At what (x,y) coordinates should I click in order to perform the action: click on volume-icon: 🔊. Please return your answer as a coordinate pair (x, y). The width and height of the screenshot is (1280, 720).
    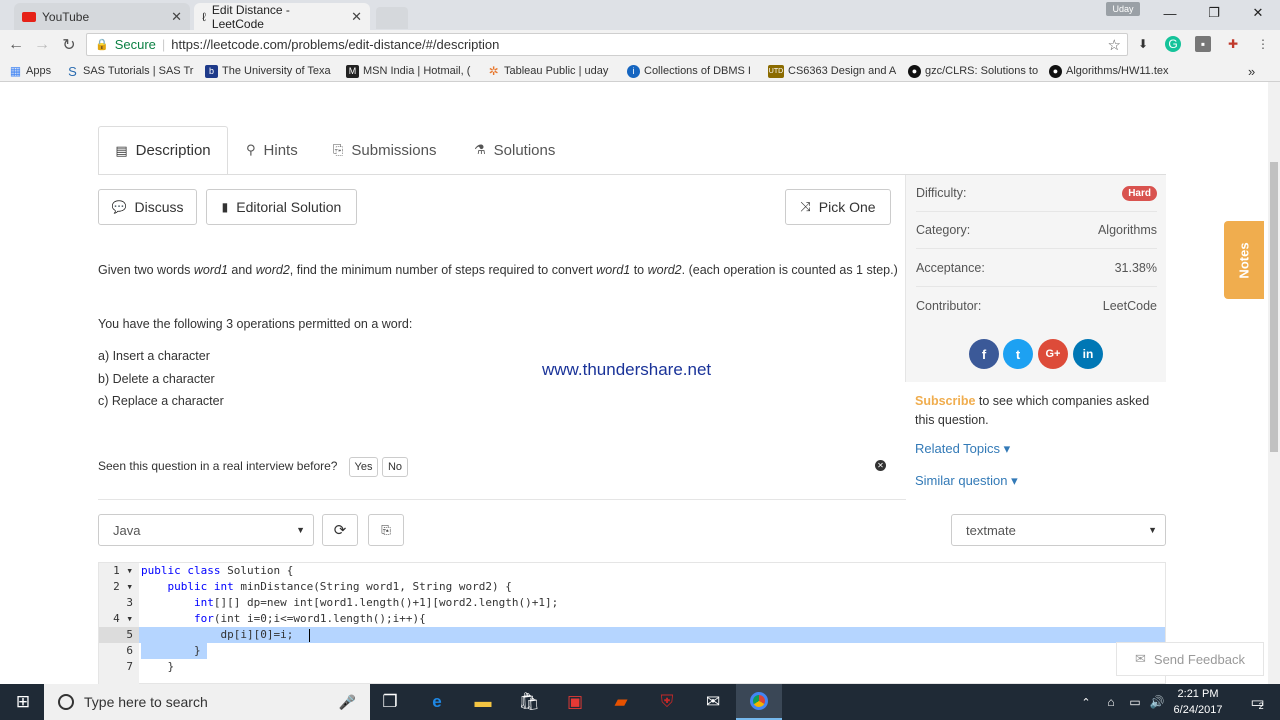
    Looking at the image, I should click on (1157, 702).